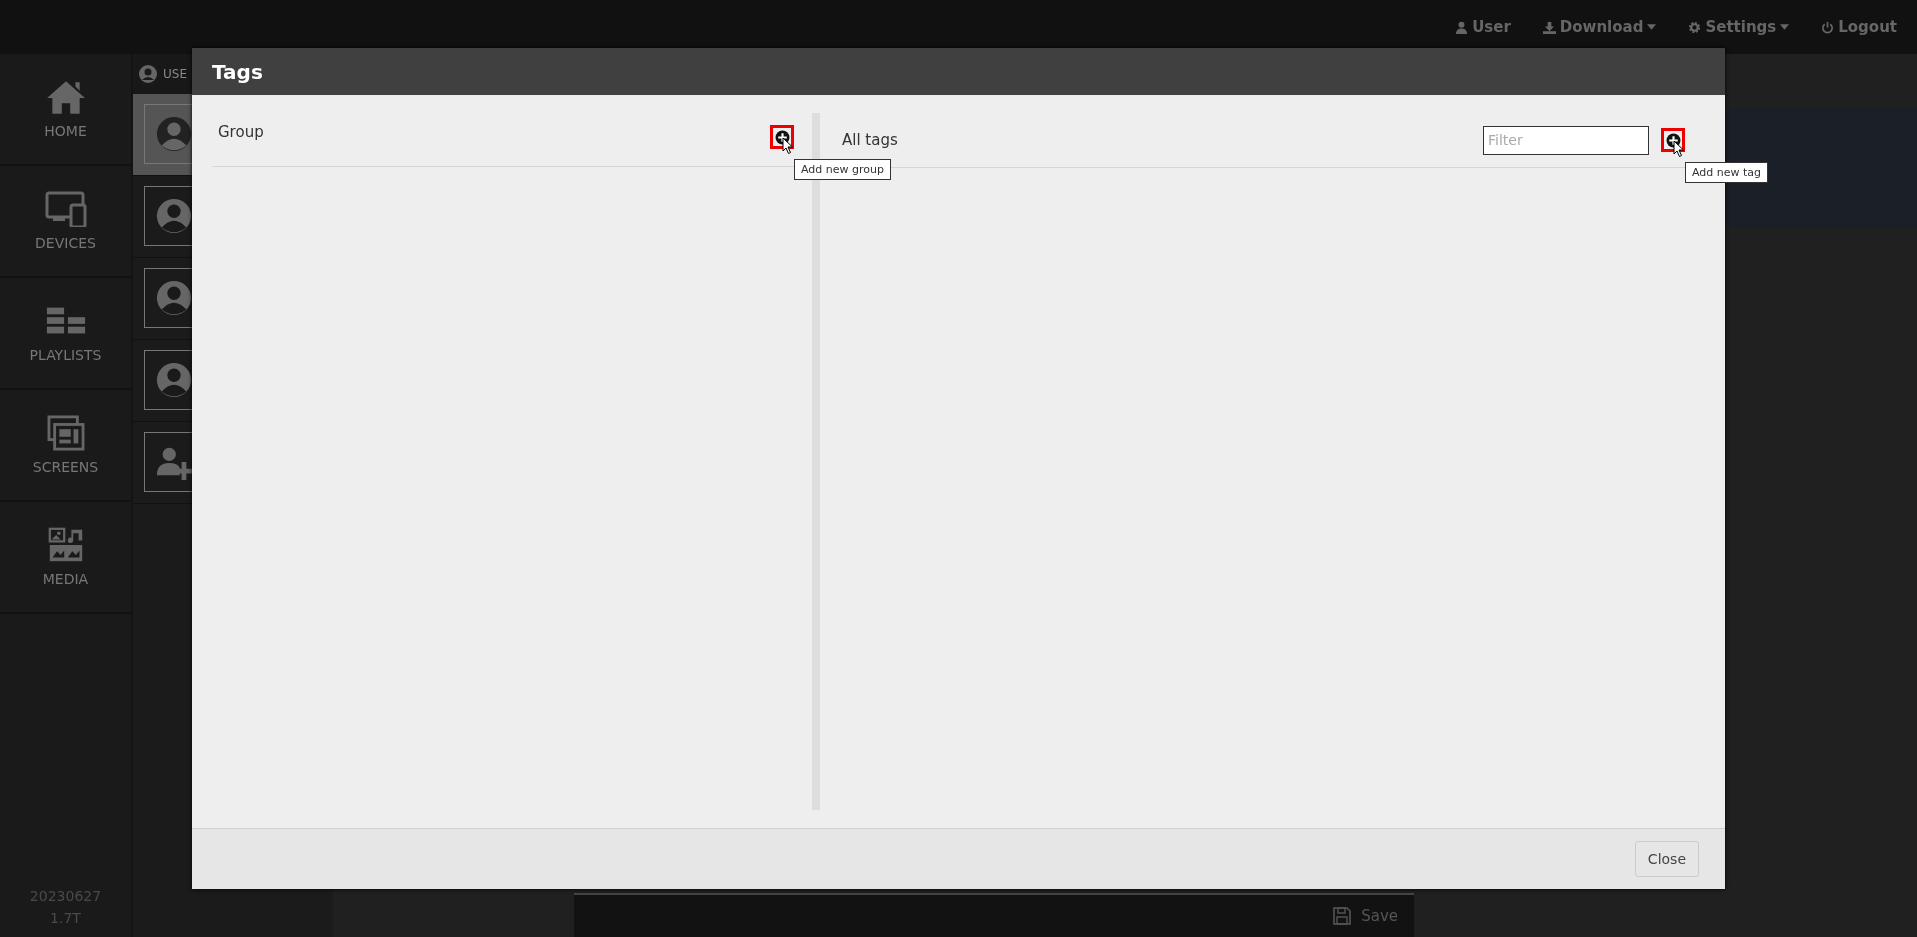 Image resolution: width=1917 pixels, height=937 pixels. What do you see at coordinates (870, 140) in the screenshot?
I see `panel-title: All tags` at bounding box center [870, 140].